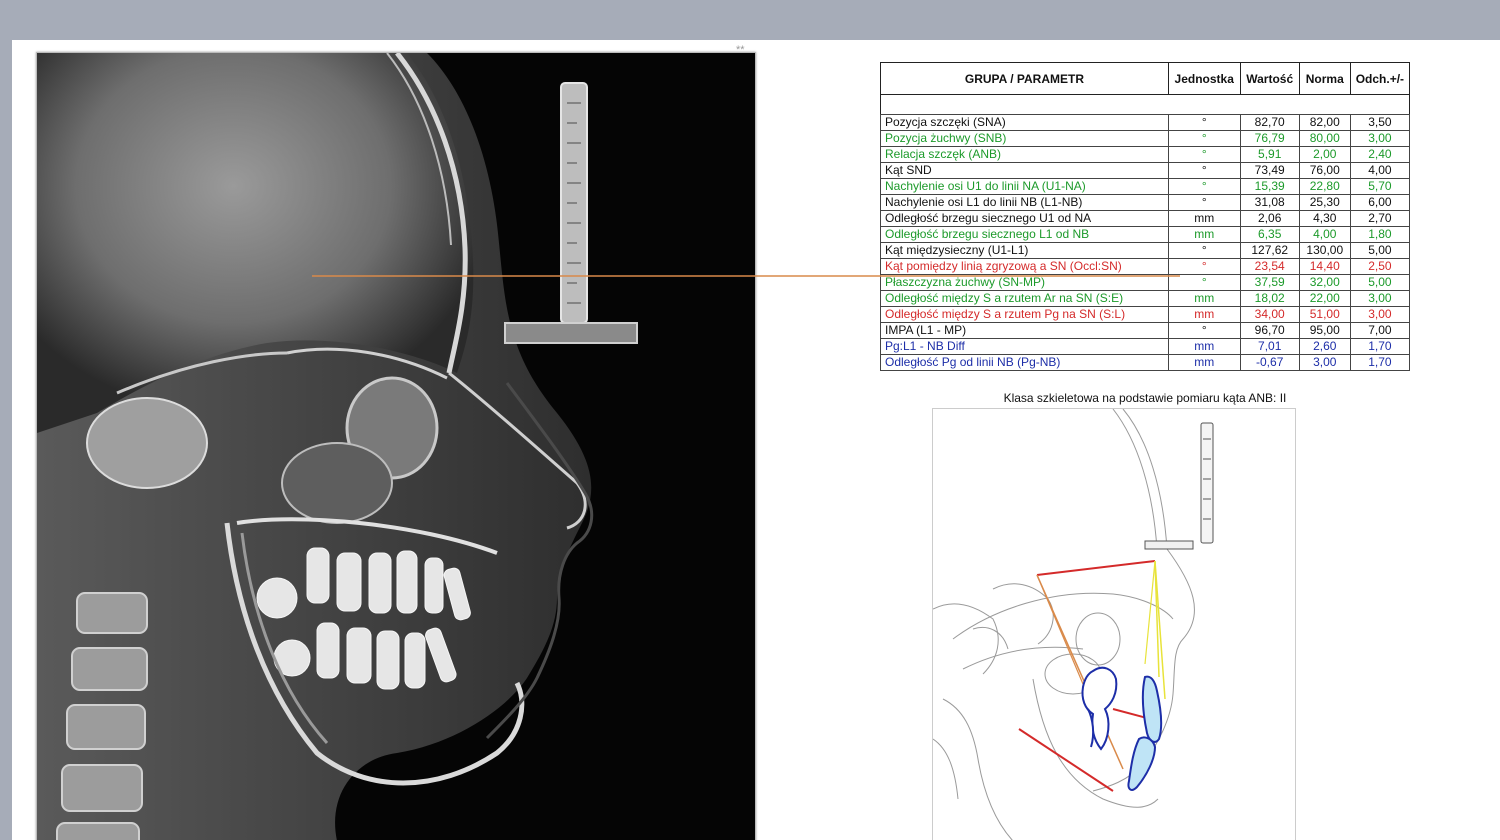 The height and width of the screenshot is (840, 1500). Describe the element at coordinates (1380, 330) in the screenshot. I see `parameter-deviation: 7,00` at that location.